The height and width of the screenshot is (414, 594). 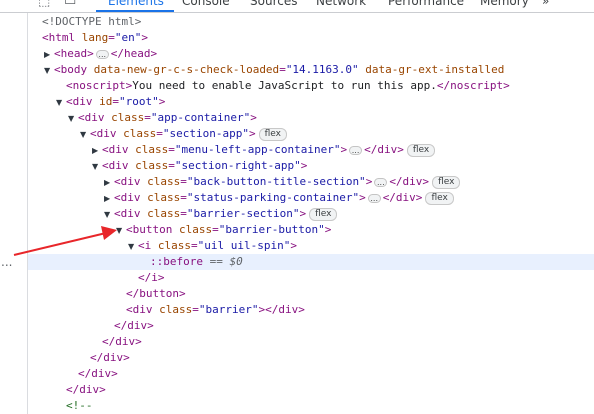 What do you see at coordinates (109, 233) in the screenshot?
I see `arrow-head` at bounding box center [109, 233].